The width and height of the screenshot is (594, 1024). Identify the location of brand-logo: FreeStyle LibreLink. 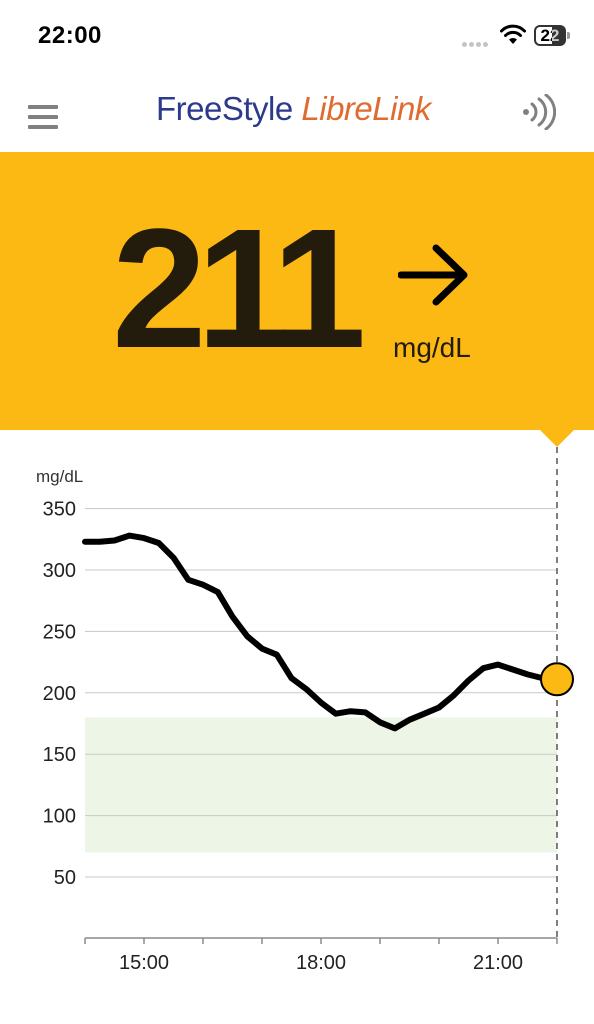
(293, 109).